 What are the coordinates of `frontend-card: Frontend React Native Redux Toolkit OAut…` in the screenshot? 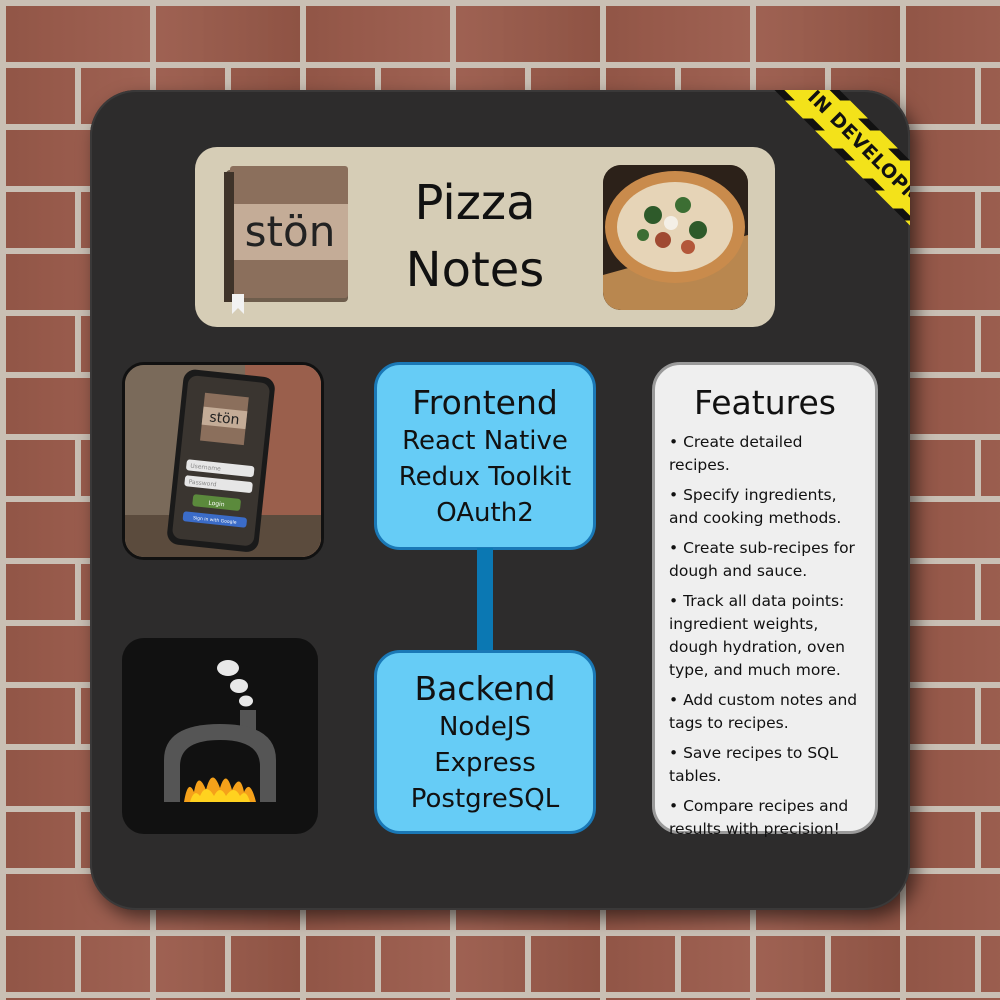 It's located at (485, 456).